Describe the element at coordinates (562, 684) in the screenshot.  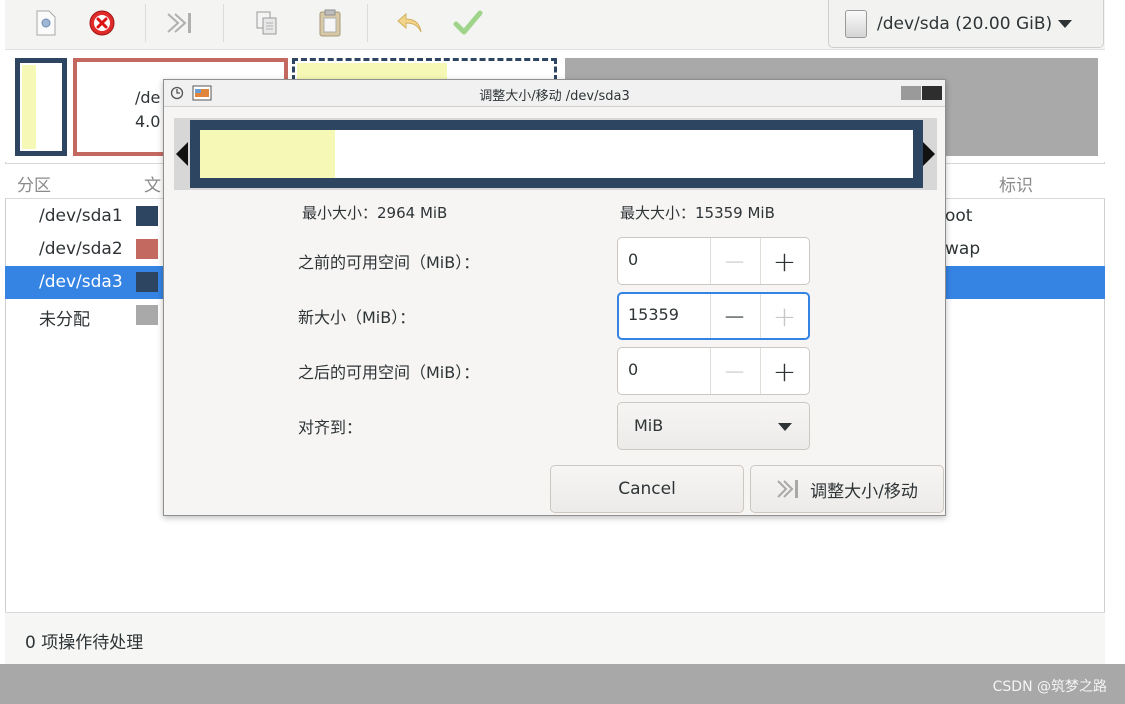
I see `desktop-background` at that location.